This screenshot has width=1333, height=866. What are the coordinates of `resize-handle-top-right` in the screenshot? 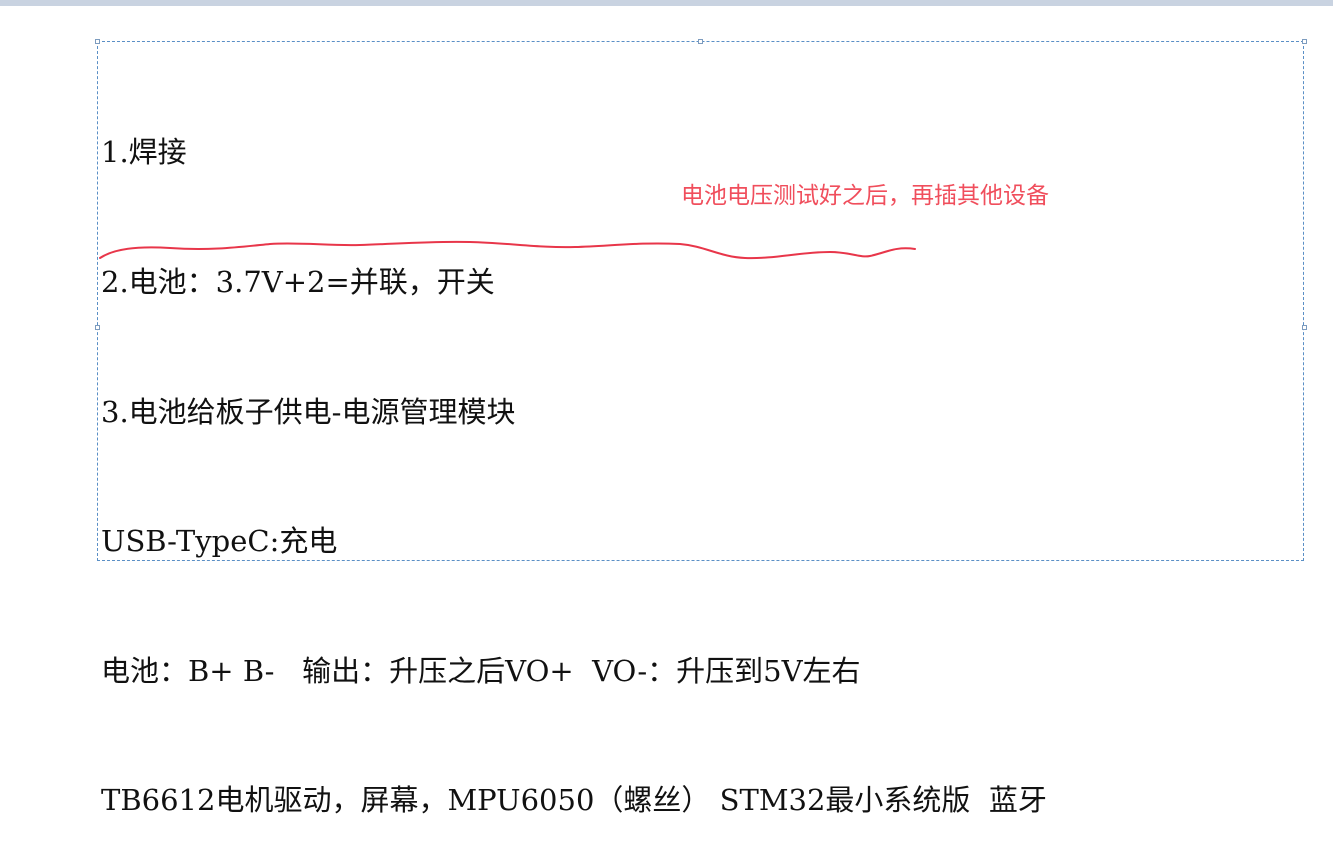 It's located at (1304, 41).